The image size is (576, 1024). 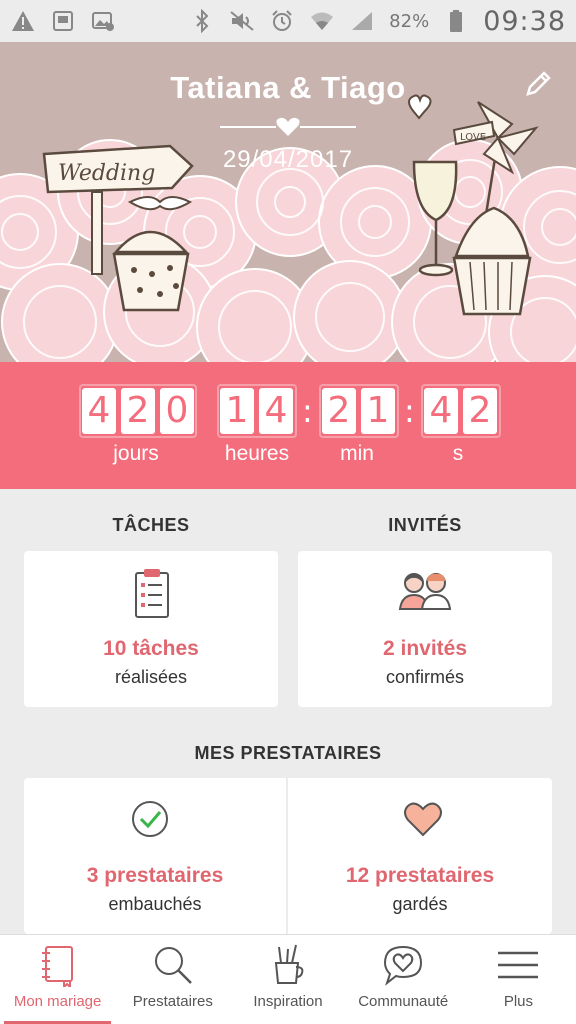 I want to click on guests-icon, so click(x=425, y=591).